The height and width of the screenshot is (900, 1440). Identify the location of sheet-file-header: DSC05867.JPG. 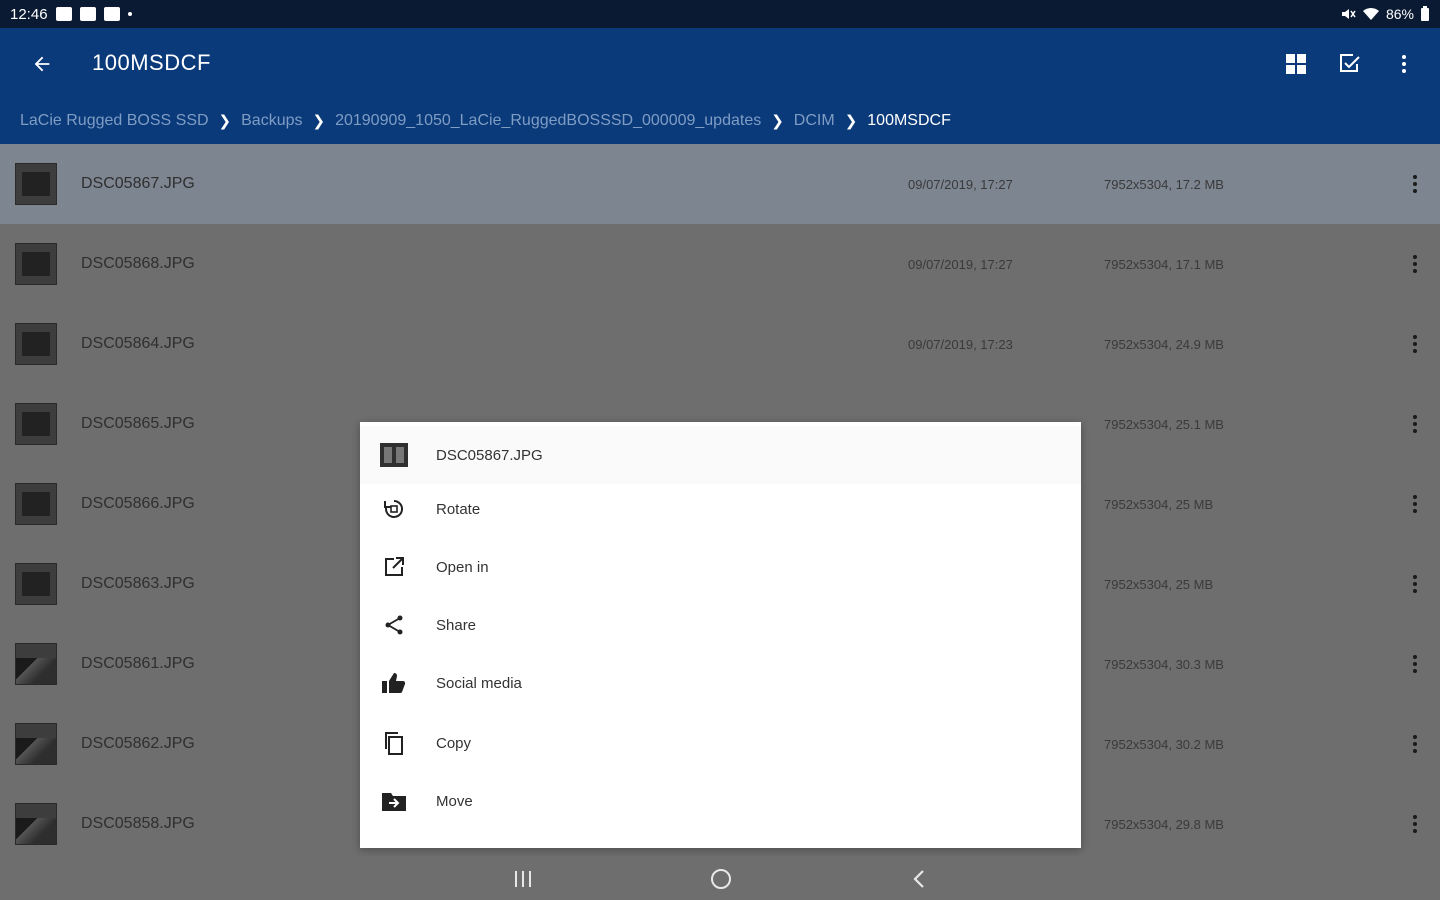
(720, 455).